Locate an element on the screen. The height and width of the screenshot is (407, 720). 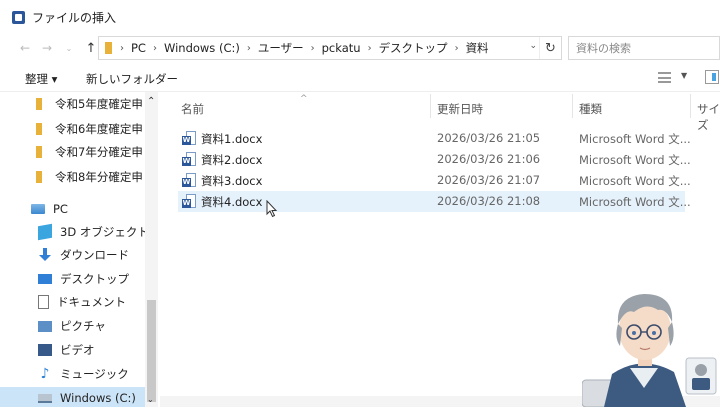
search-input: 資料の検索 is located at coordinates (644, 48).